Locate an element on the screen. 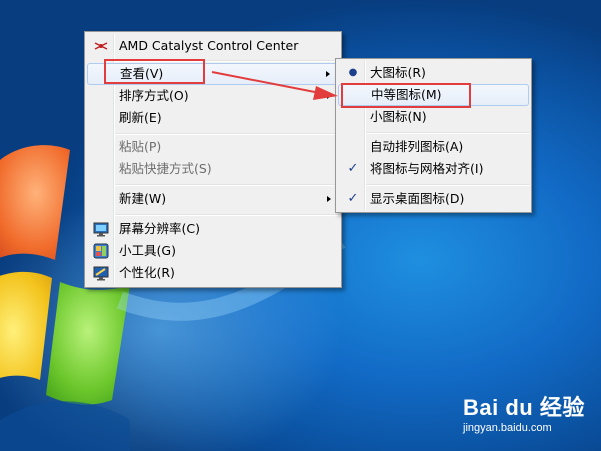 The height and width of the screenshot is (451, 601). menu-item-align-to-grid: ✓ 将图标与网格对齐(I) is located at coordinates (433, 169).